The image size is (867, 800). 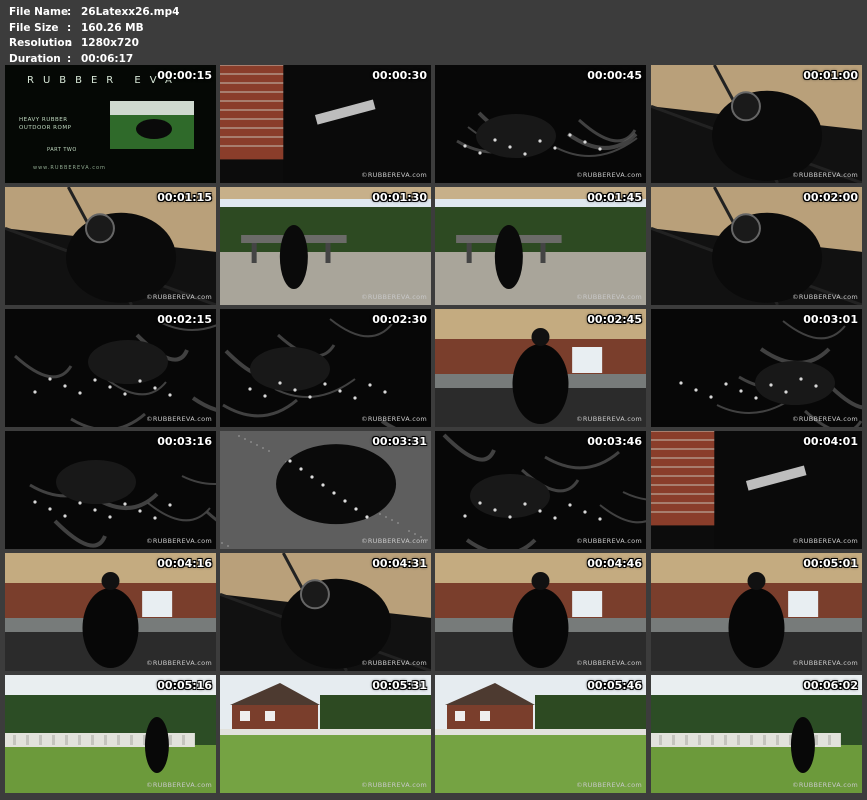 I want to click on timestamp: 00:04:01, so click(x=830, y=441).